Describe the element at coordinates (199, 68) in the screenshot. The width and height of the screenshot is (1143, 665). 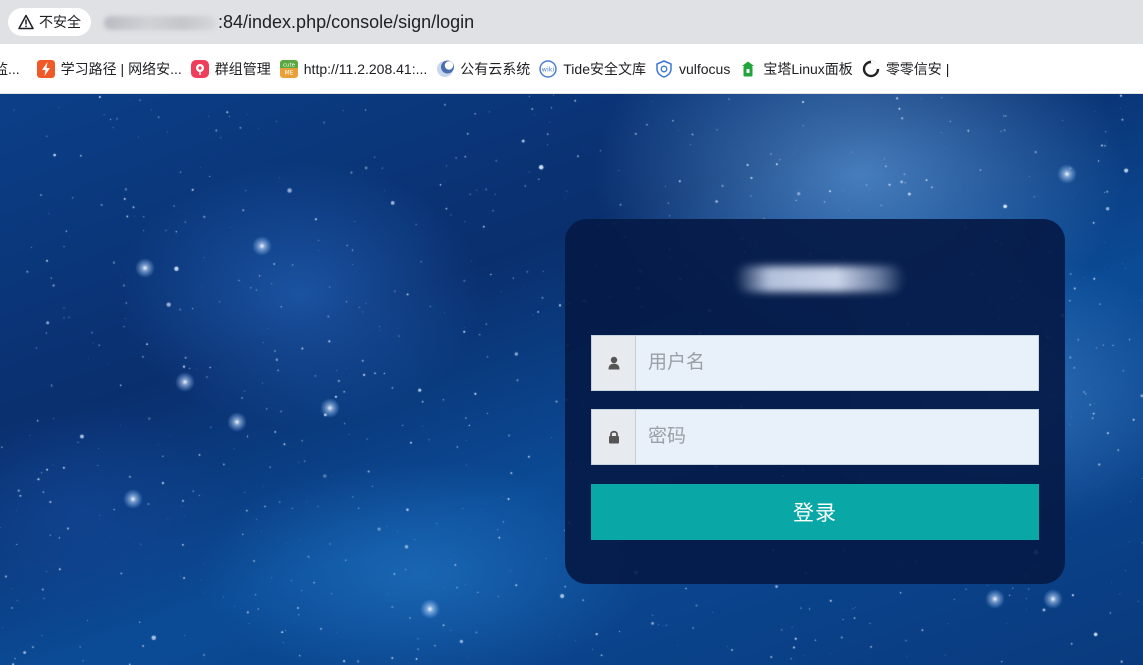
I see `flower-icon` at that location.